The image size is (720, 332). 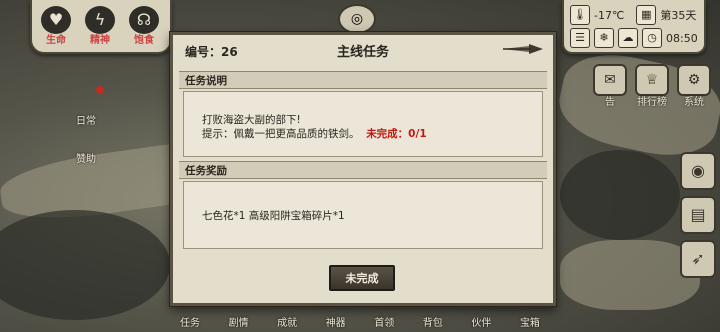 I want to click on clock-icon: ◷, so click(x=652, y=38).